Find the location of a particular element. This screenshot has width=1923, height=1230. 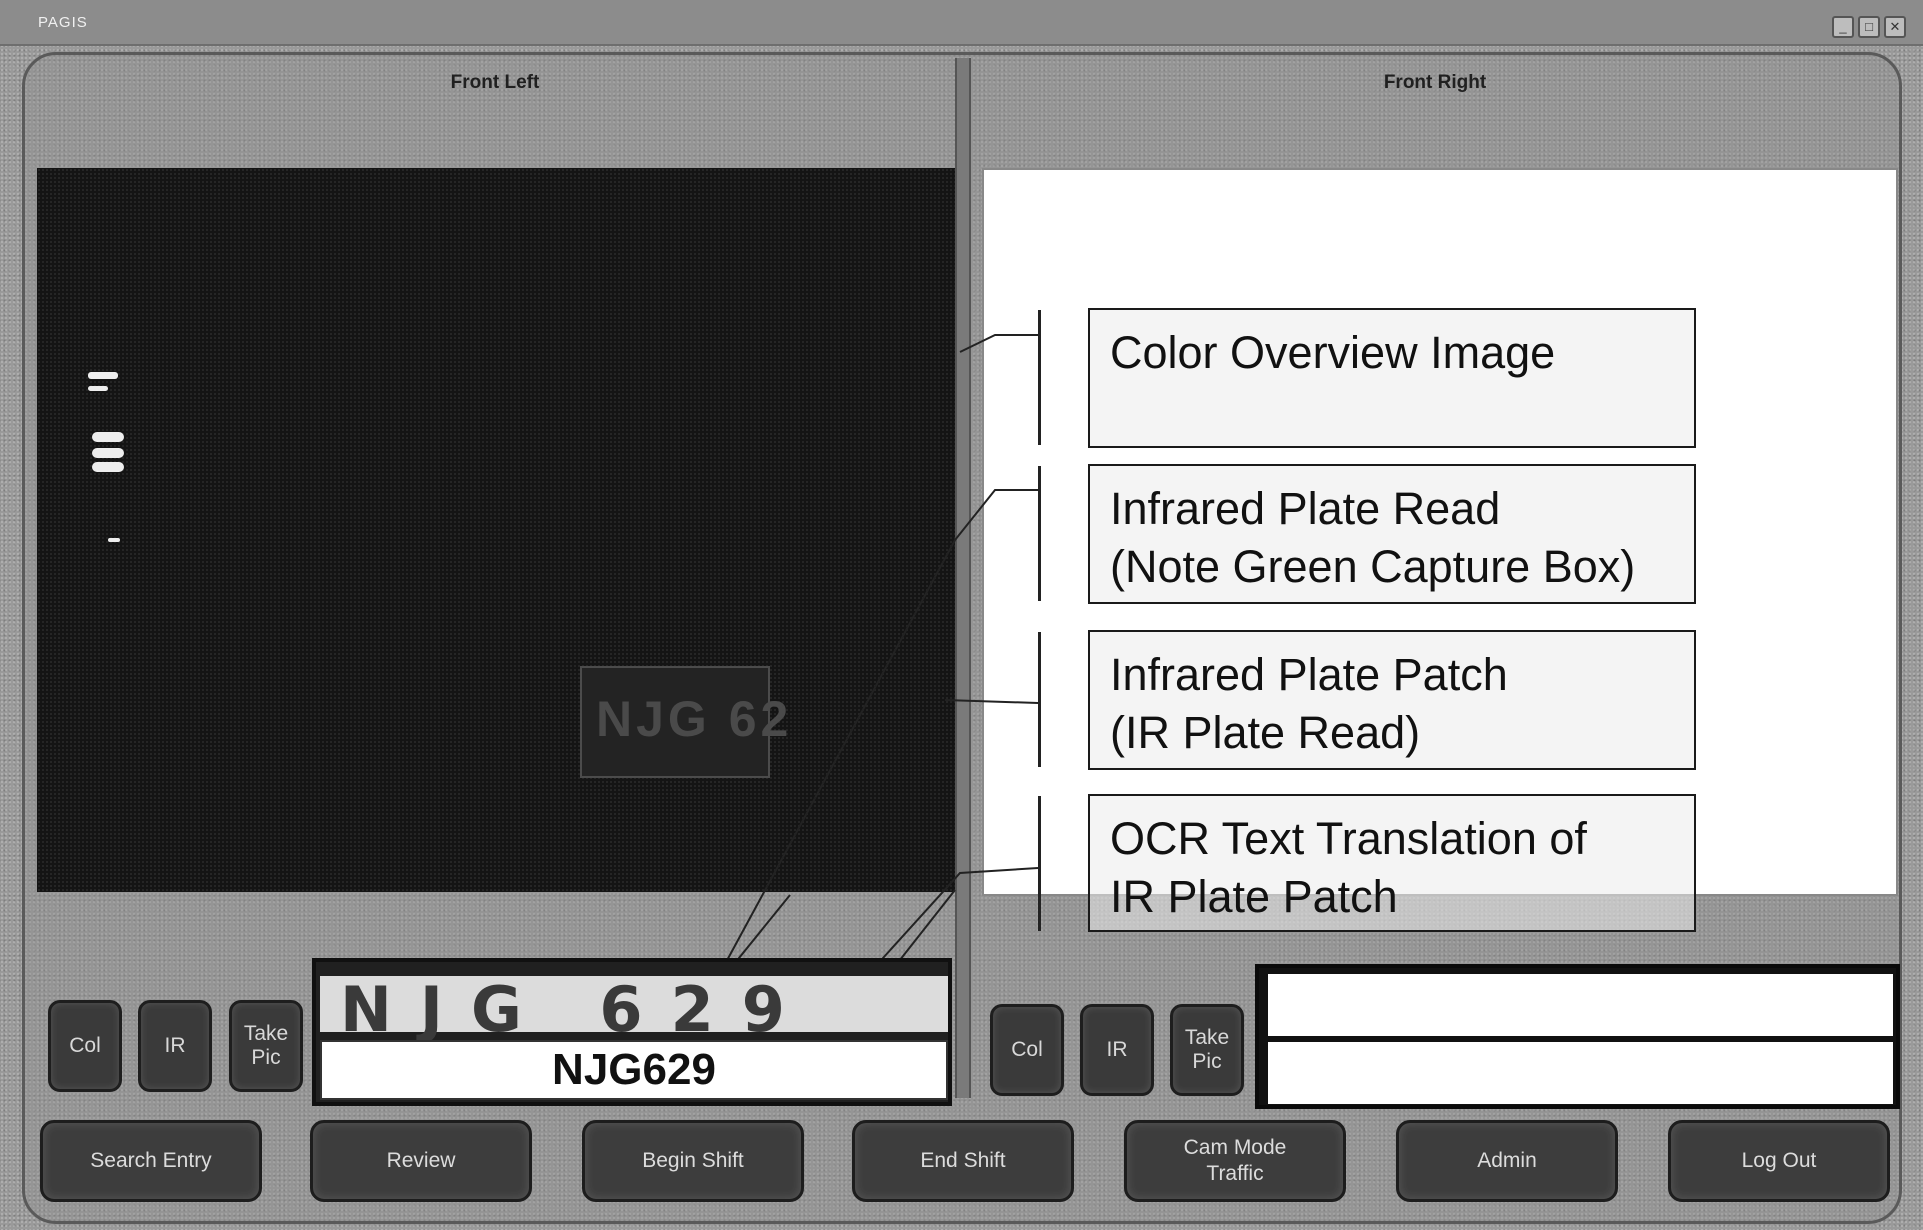

cam-mode-traffic-button: Cam Mode Traffic is located at coordinates (1235, 1161).